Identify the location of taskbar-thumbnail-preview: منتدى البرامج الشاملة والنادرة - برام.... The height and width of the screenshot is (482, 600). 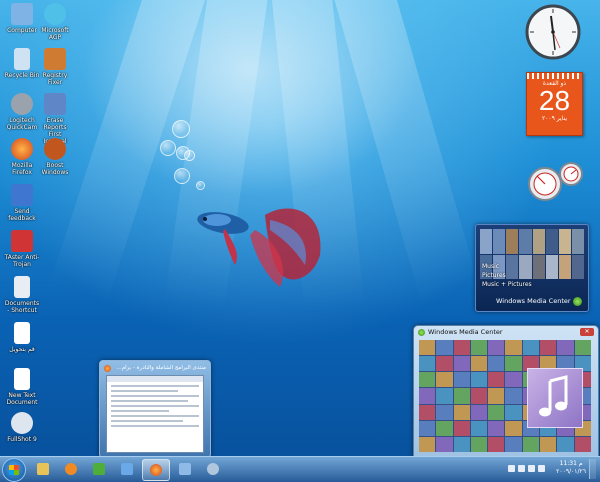
(155, 408).